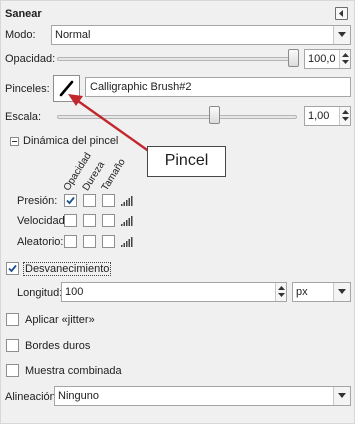  Describe the element at coordinates (109, 123) in the screenshot. I see `callout-arrow` at that location.